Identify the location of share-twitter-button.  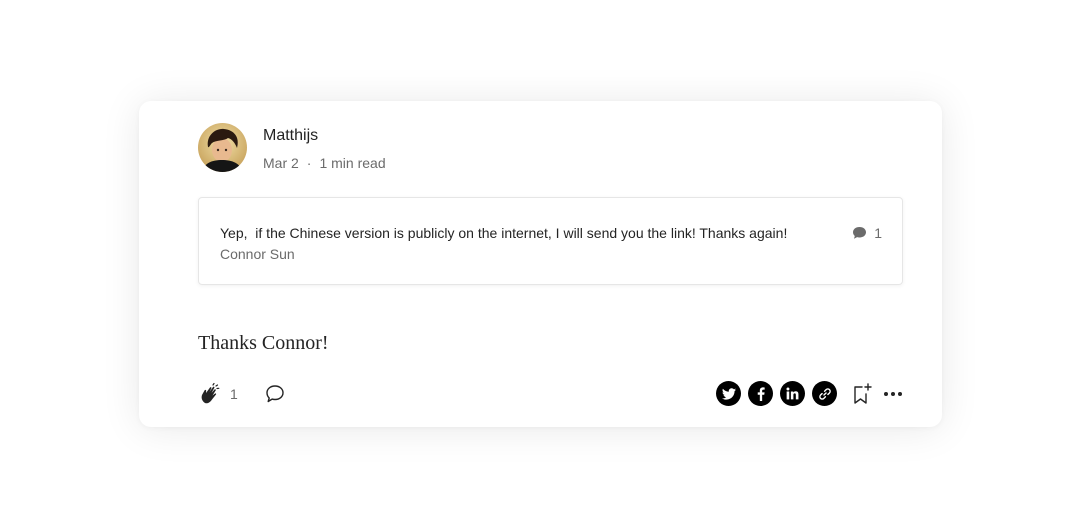
(728, 393).